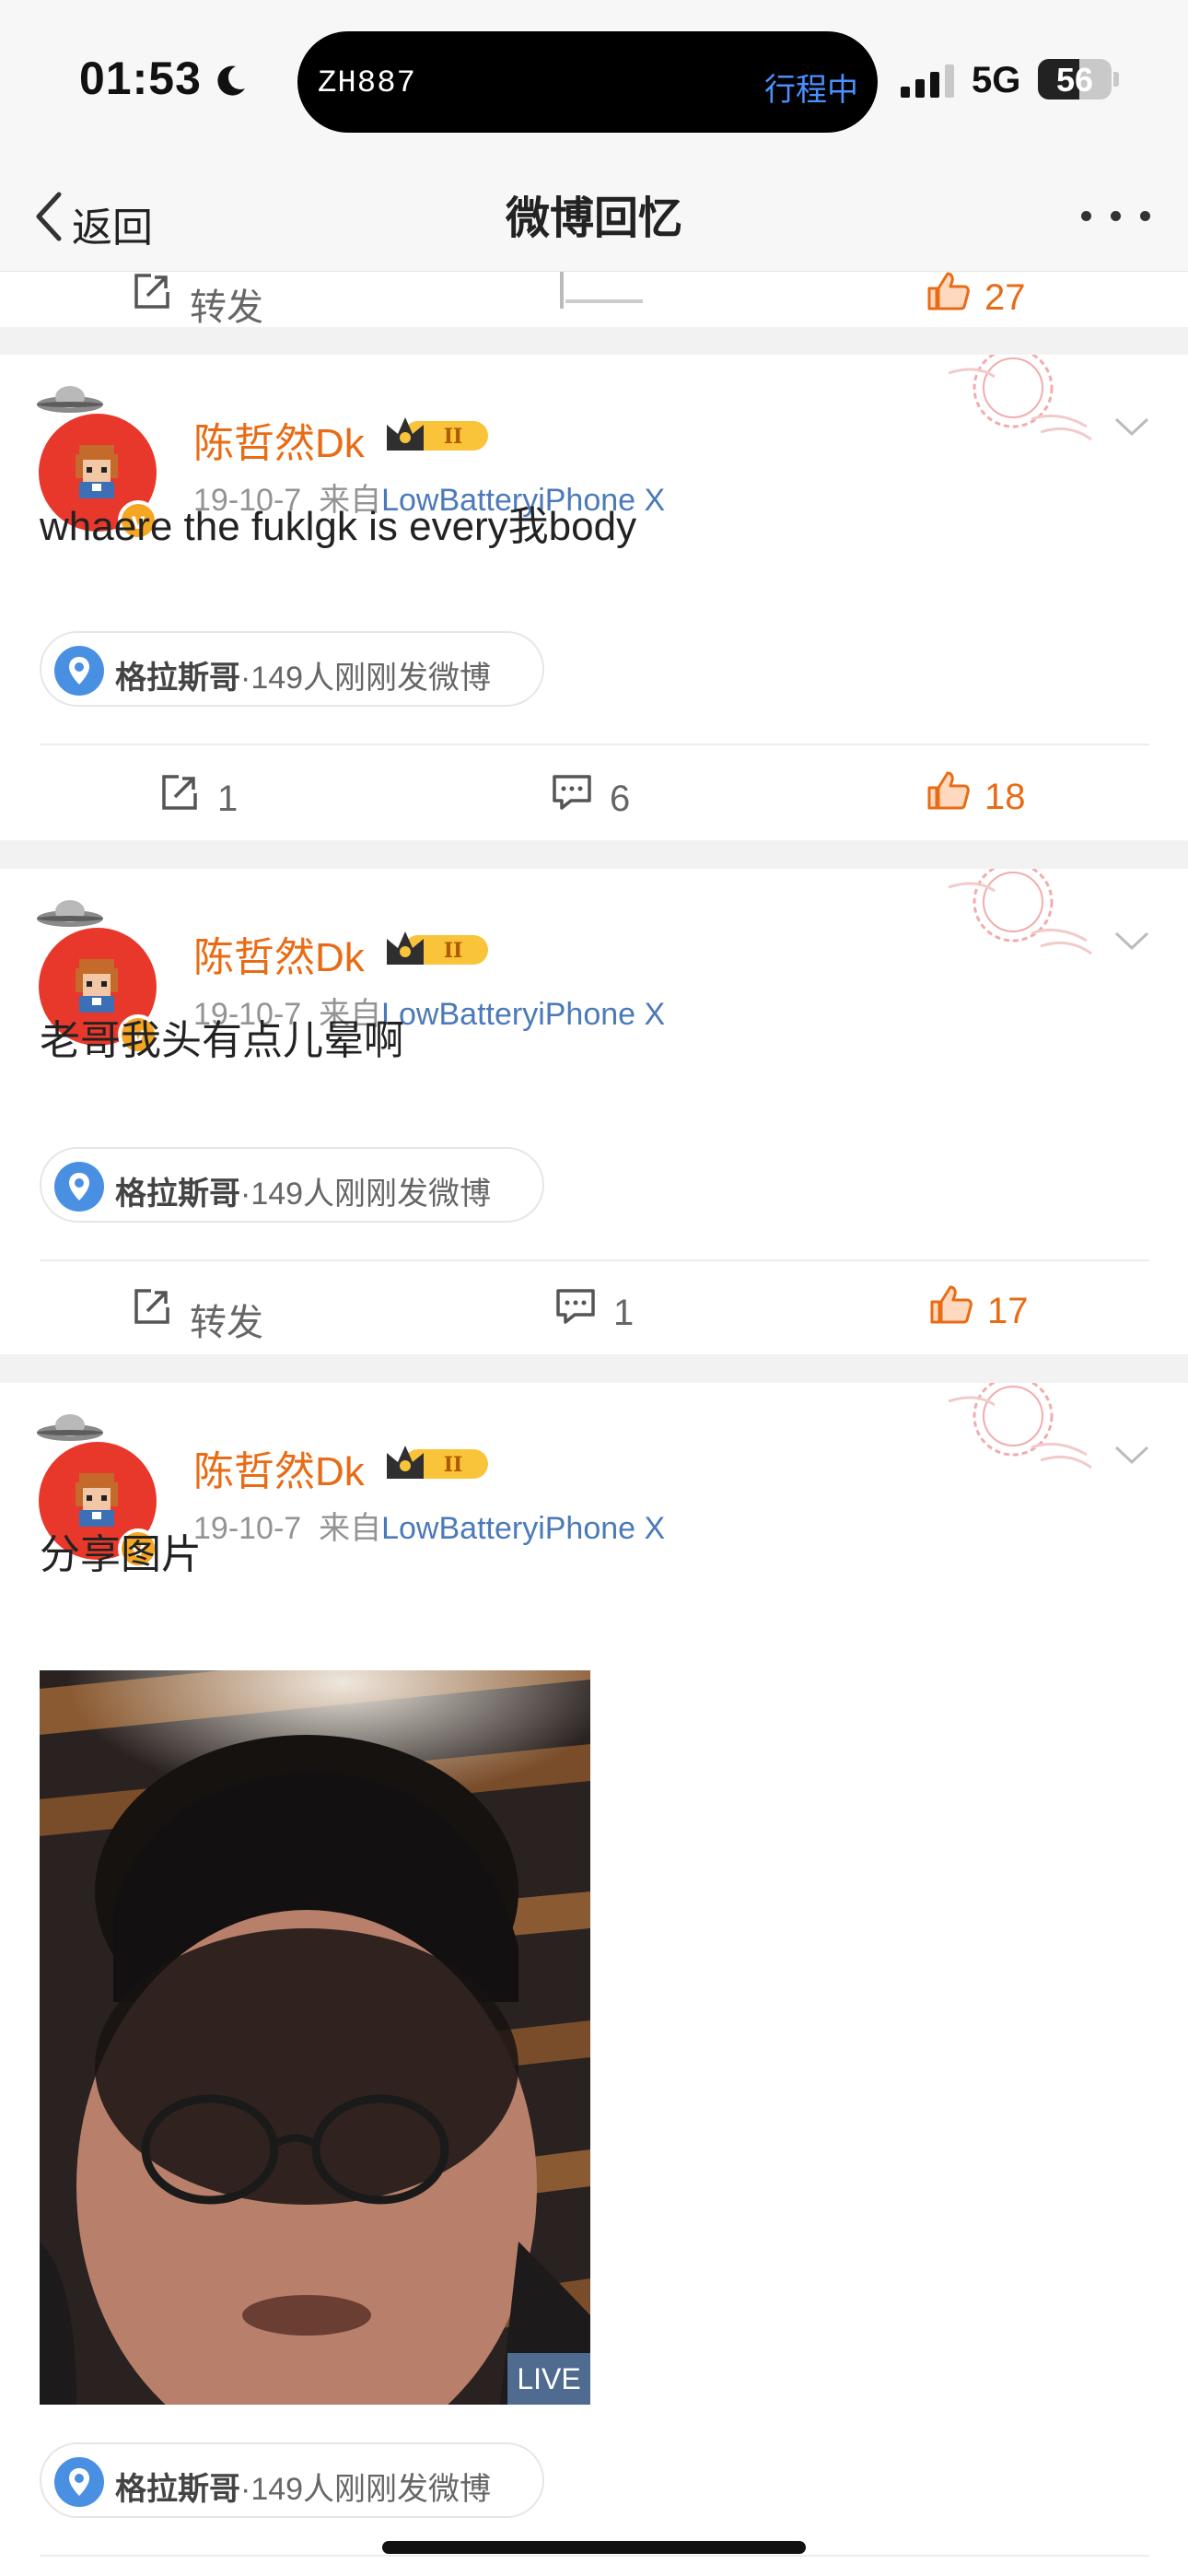 The height and width of the screenshot is (2576, 1188). Describe the element at coordinates (594, 2547) in the screenshot. I see `home-indicator` at that location.